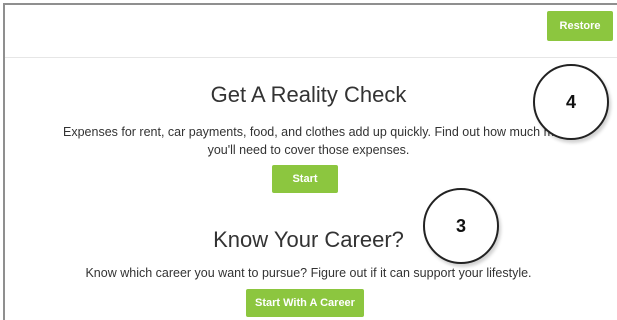 The image size is (617, 320). I want to click on restore-button: Restore, so click(580, 26).